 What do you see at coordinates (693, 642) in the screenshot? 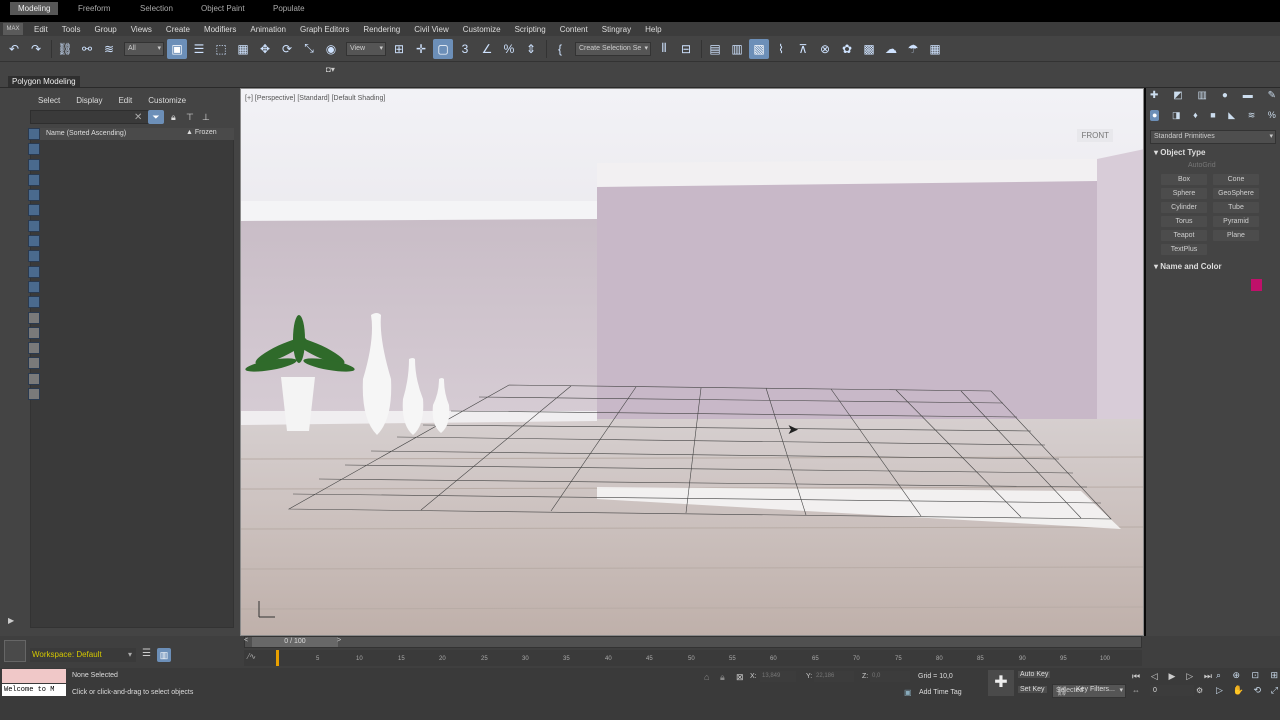
I see `time-slider-track` at bounding box center [693, 642].